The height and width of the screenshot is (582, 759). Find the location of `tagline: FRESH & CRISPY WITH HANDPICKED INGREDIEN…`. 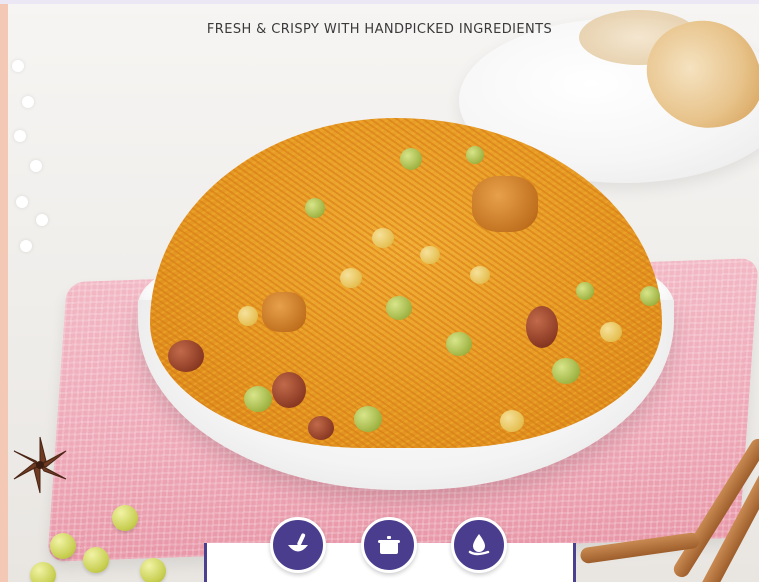

tagline: FRESH & CRISPY WITH HANDPICKED INGREDIEN… is located at coordinates (379, 29).